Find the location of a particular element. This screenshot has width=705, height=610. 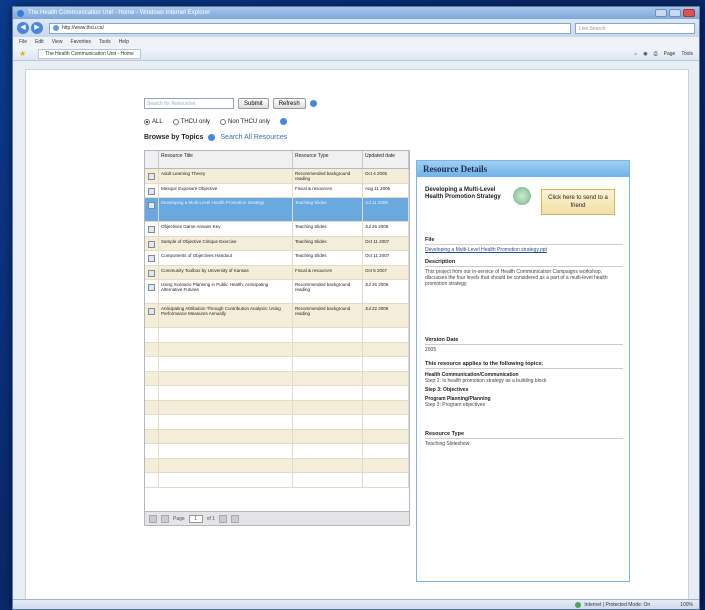

row-date: Aug 11 2006 is located at coordinates (386, 190).